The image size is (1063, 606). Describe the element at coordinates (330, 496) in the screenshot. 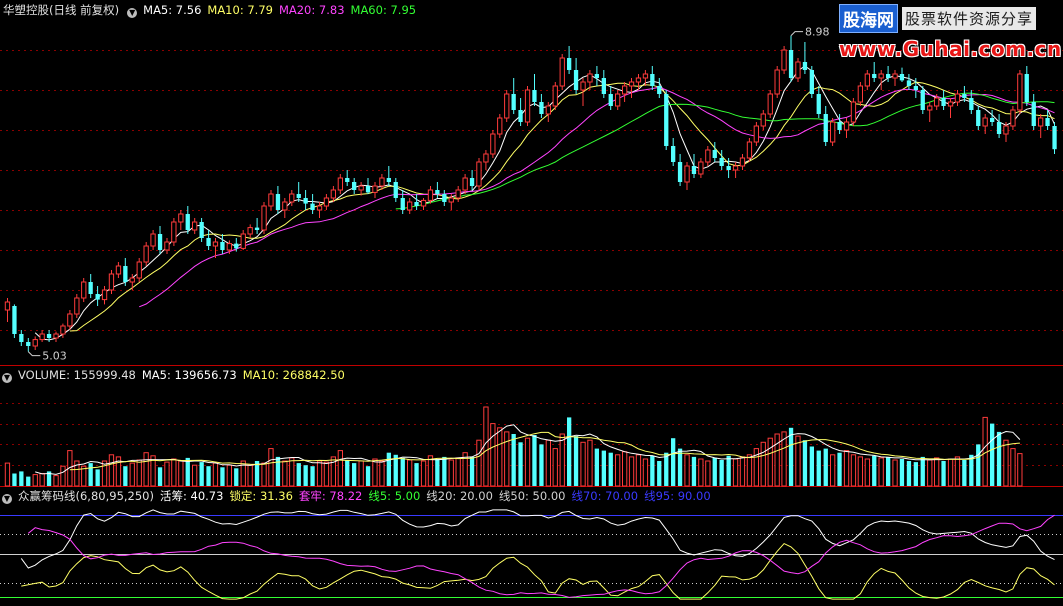

I see `taolao-value: 套牢: 78.22` at that location.